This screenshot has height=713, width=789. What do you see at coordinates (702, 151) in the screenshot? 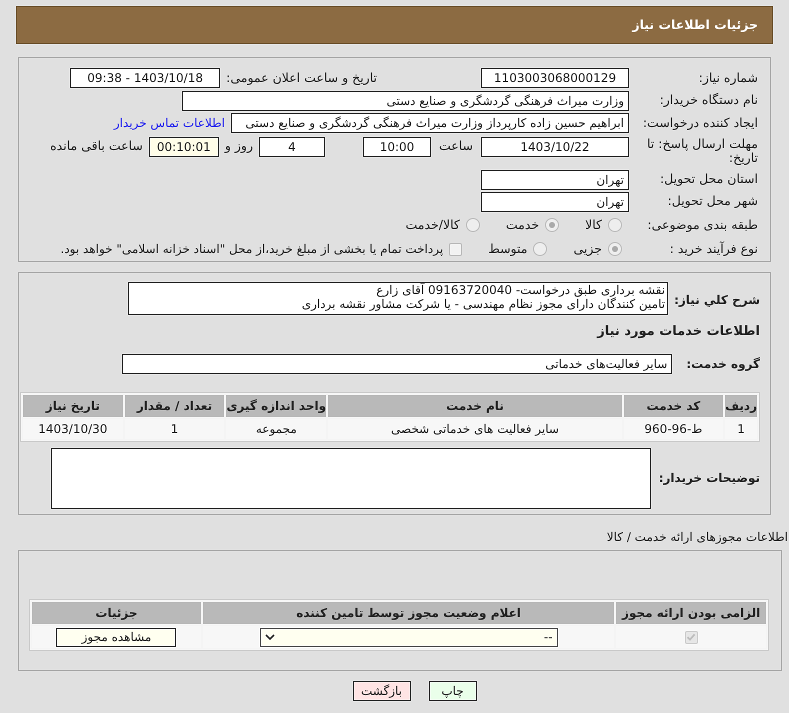
I see `field-label: مهلت ارسال پاسخ: تا تاریخ:` at bounding box center [702, 151].